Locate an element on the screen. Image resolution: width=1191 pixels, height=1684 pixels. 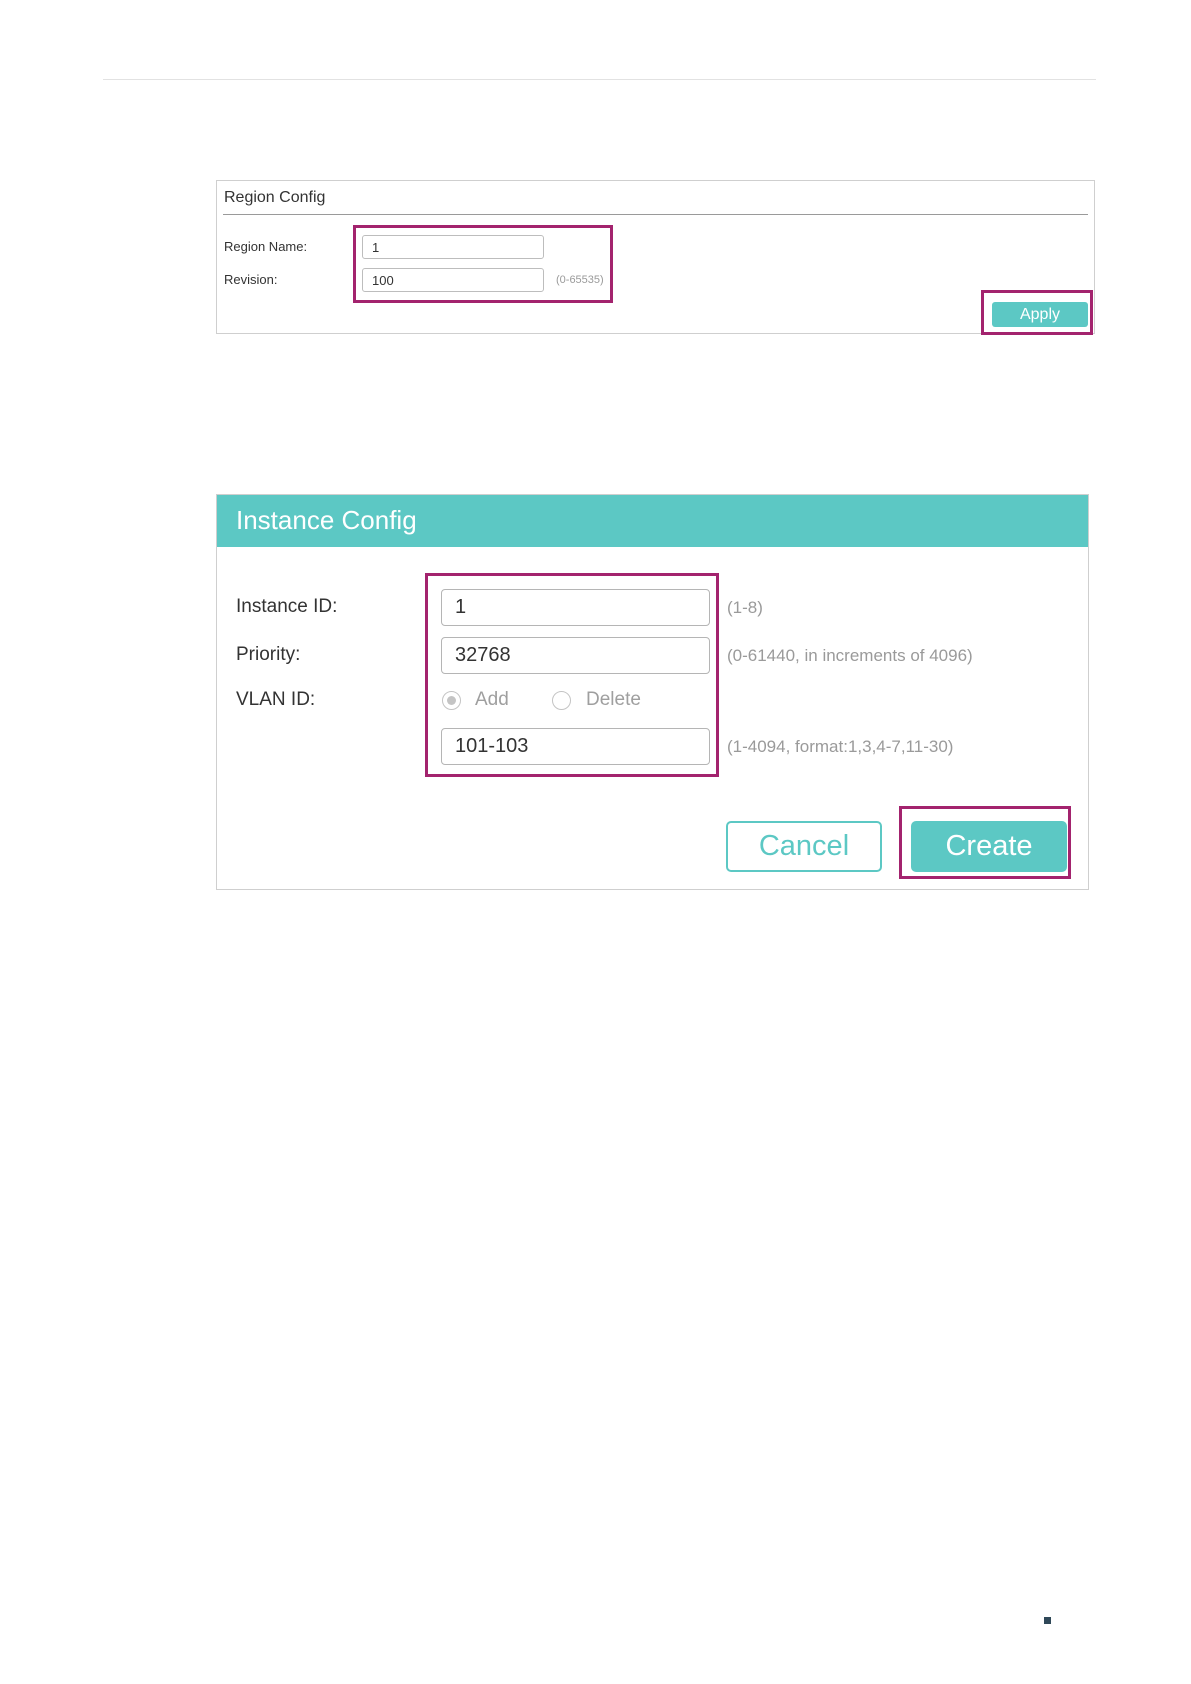
revision-label: Revision: is located at coordinates (251, 279).